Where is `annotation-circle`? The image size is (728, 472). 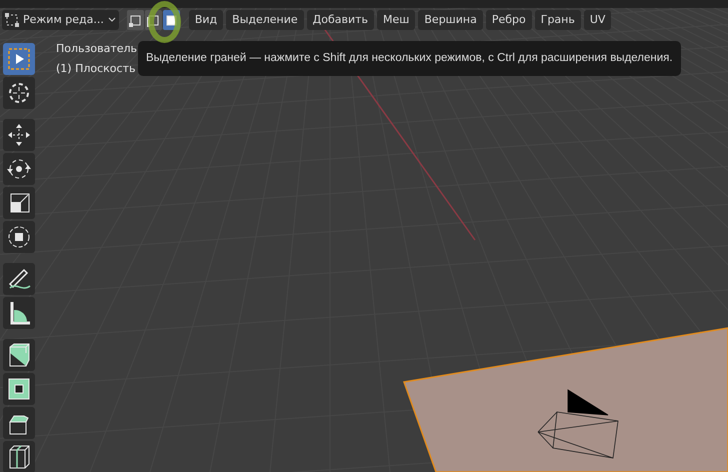 annotation-circle is located at coordinates (164, 22).